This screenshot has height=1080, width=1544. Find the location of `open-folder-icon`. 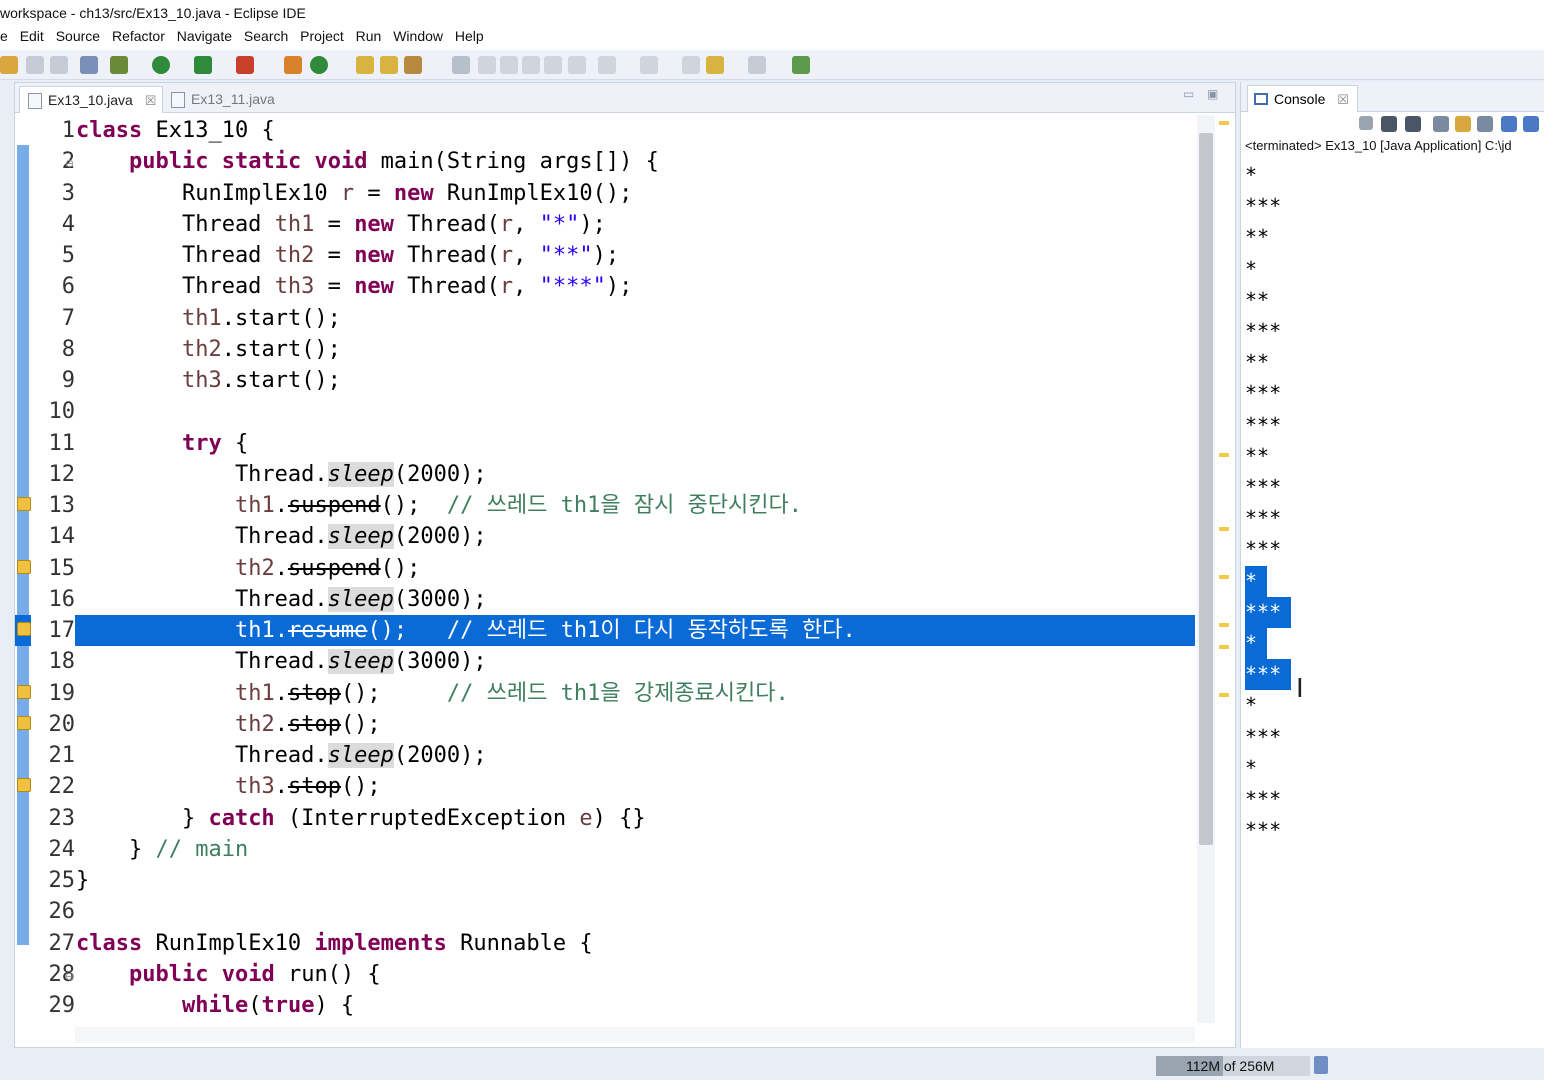

open-folder-icon is located at coordinates (389, 65).